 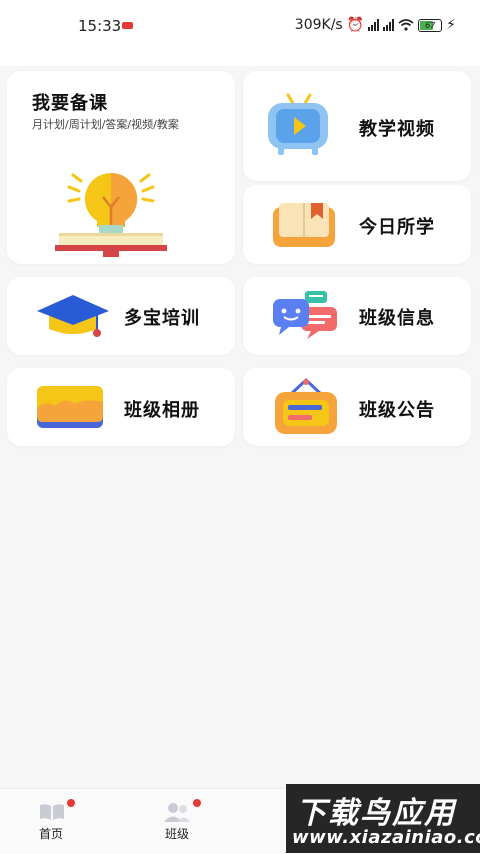 What do you see at coordinates (105, 124) in the screenshot?
I see `prepare-lessons-subtitle: 月计划/周计划/答案/视频/教案` at bounding box center [105, 124].